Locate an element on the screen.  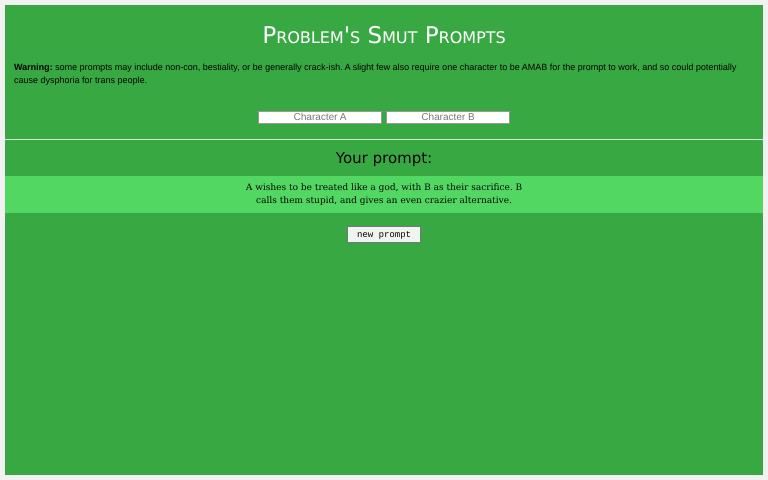
warning-text: Warning: some prompts may include non-con, bestiality, or be generally crack-ish. A slight few also require one character to be AMAB for the prompt to work, and so could potentially cause dysphoria for trans people. is located at coordinates (376, 74).